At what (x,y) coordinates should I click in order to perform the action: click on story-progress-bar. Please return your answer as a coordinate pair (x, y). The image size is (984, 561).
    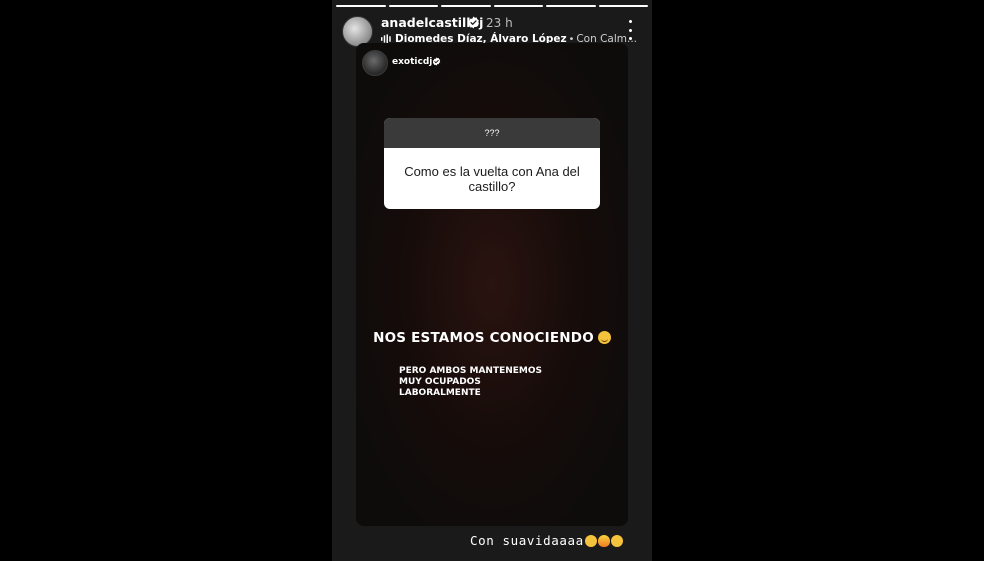
    Looking at the image, I should click on (492, 6).